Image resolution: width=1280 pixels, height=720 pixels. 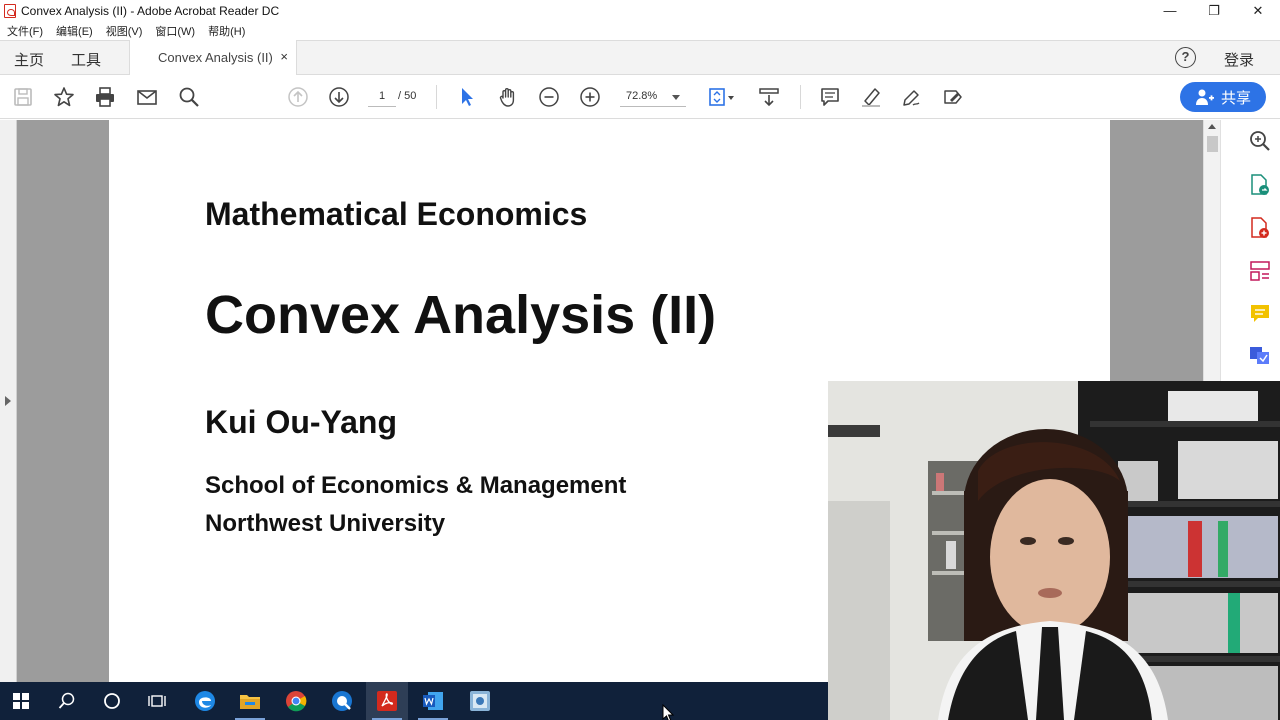 What do you see at coordinates (296, 701) in the screenshot?
I see `chrome-icon` at bounding box center [296, 701].